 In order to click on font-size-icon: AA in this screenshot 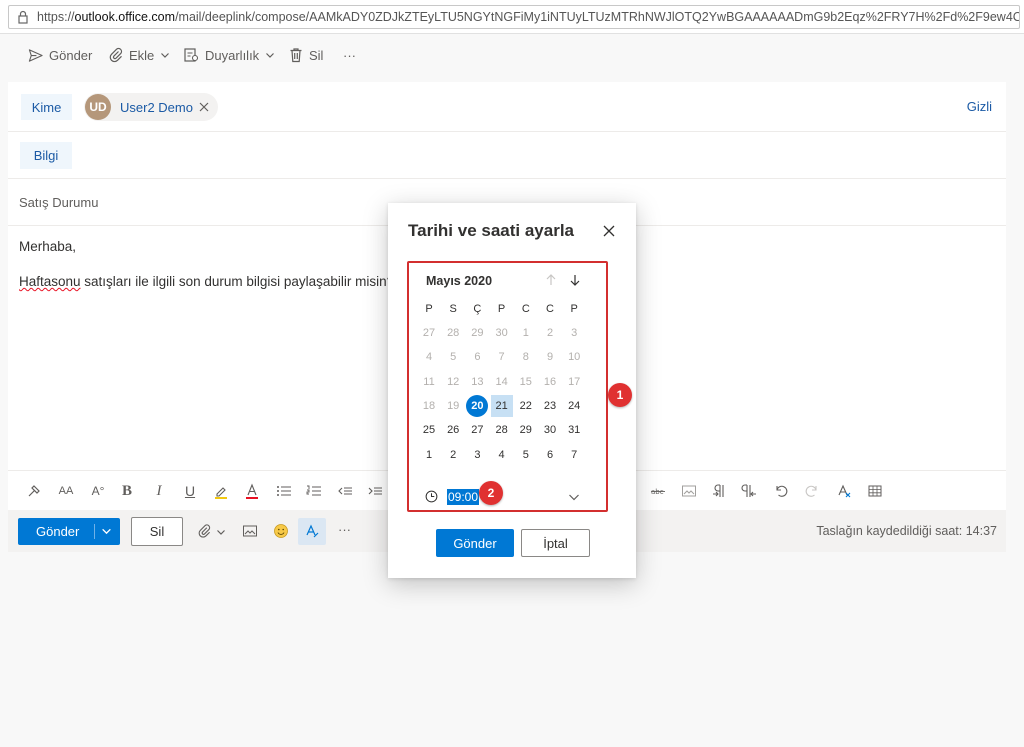, I will do `click(66, 491)`.